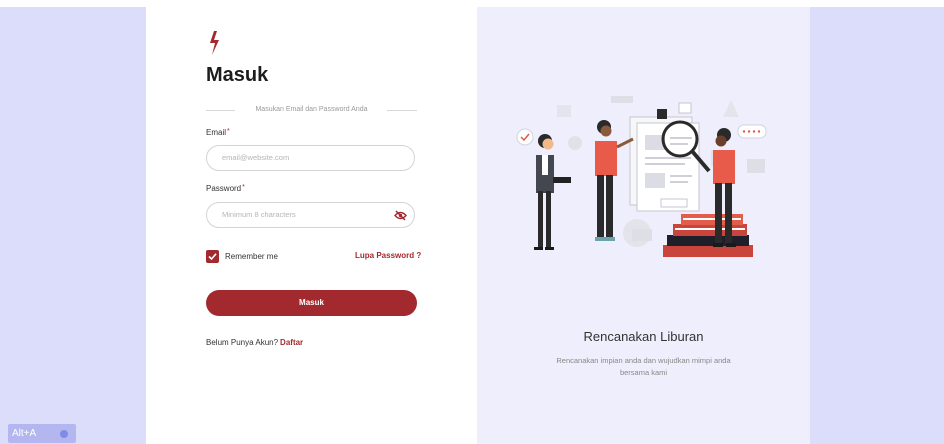 This screenshot has width=944, height=444. What do you see at coordinates (472, 3) in the screenshot?
I see `top-strip` at bounding box center [472, 3].